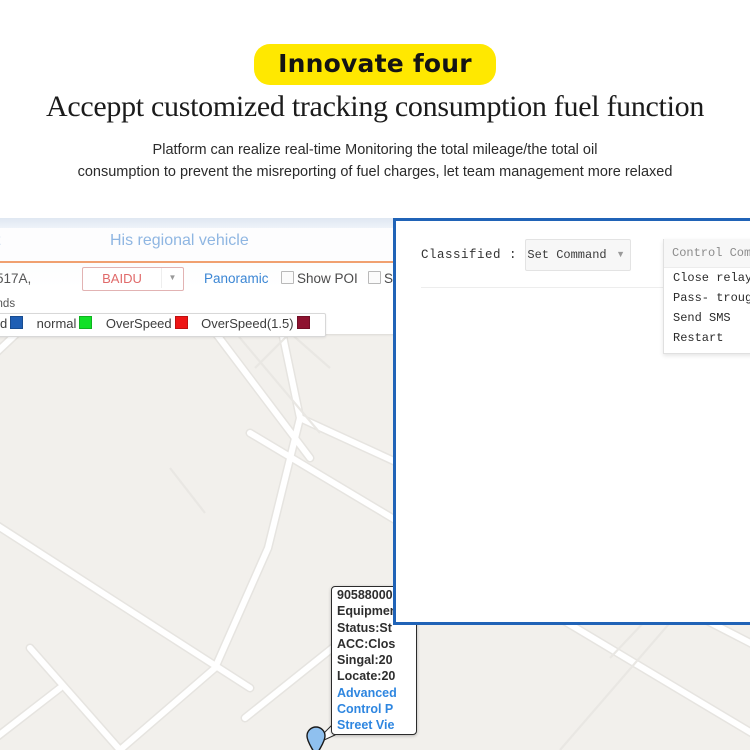 Image resolution: width=750 pixels, height=750 pixels. I want to click on map-marker-pin, so click(316, 738).